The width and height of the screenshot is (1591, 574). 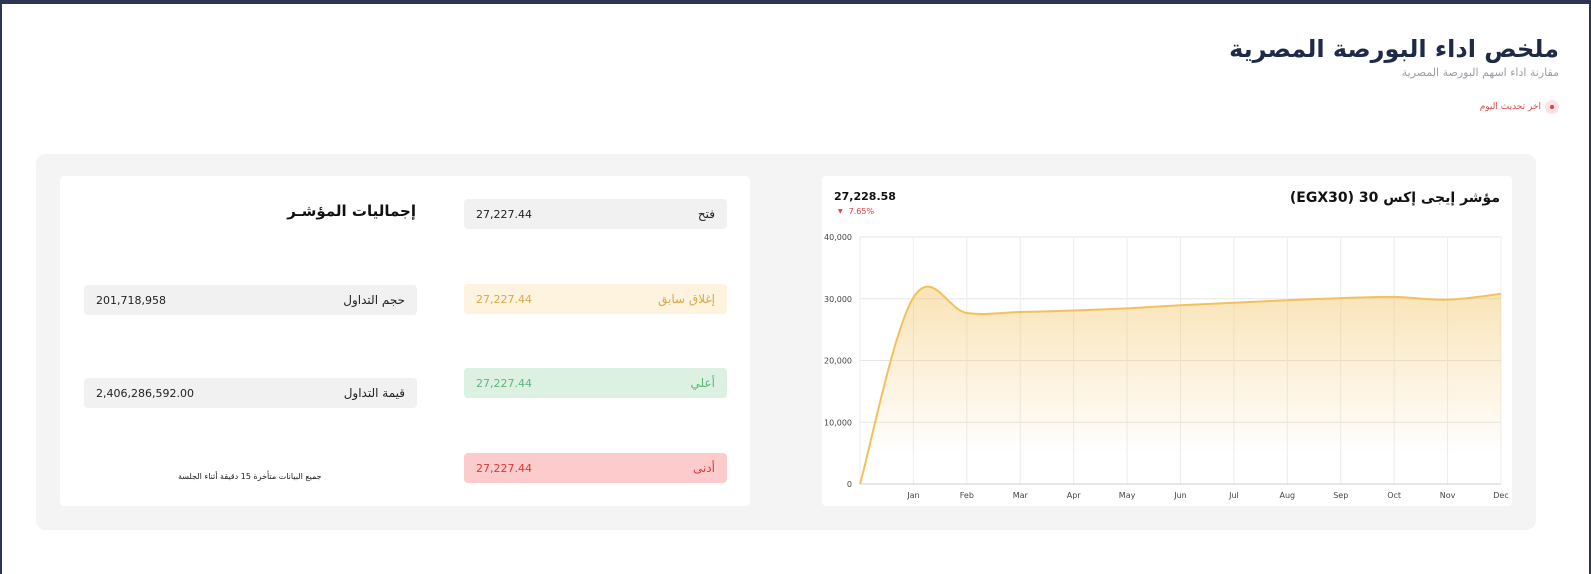 I want to click on x-tick-label: Feb, so click(x=967, y=495).